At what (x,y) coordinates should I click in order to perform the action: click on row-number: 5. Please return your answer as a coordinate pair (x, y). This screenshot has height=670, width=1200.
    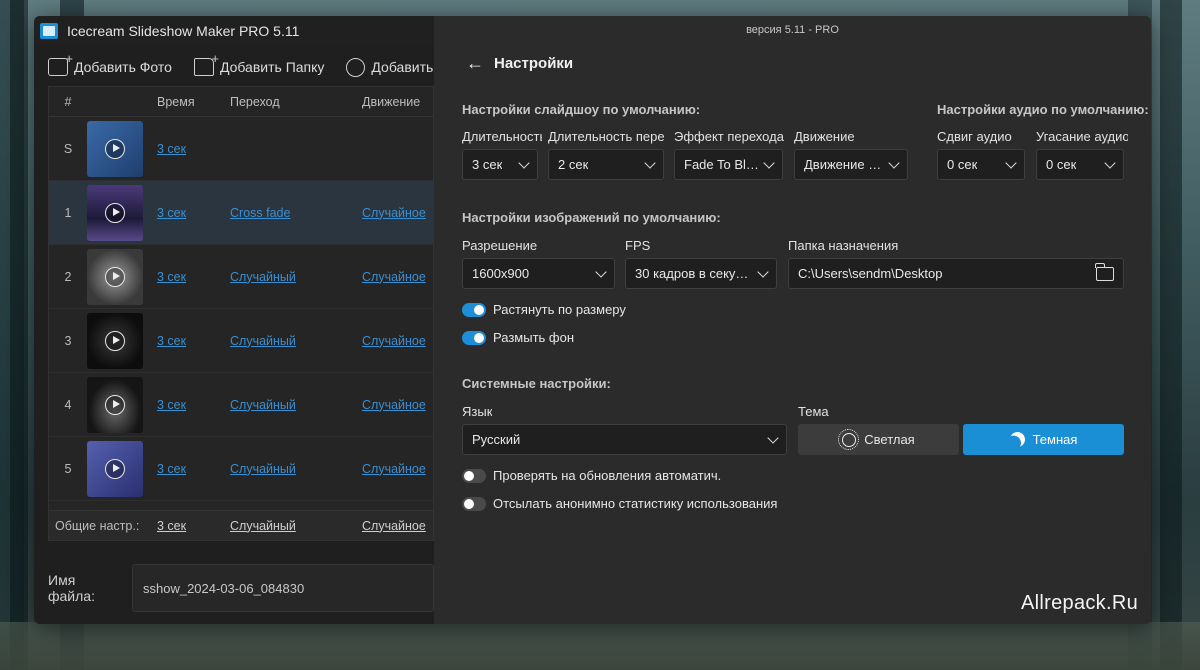
    Looking at the image, I should click on (68, 468).